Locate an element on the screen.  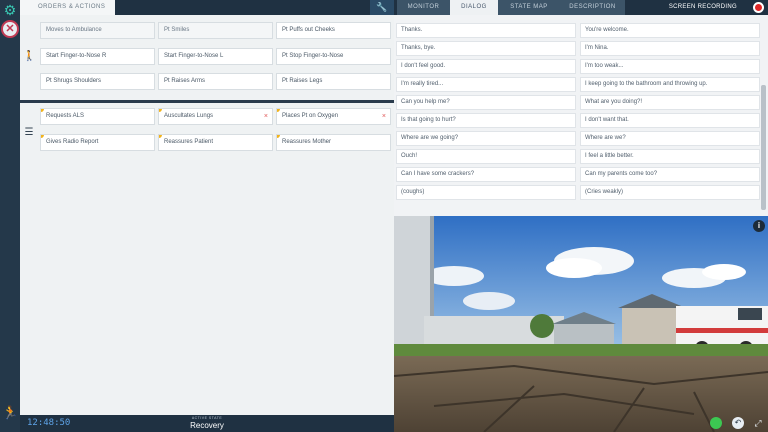
status-bar: 12:48:50 ACTIVE STATE Recovery is located at coordinates (207, 423).